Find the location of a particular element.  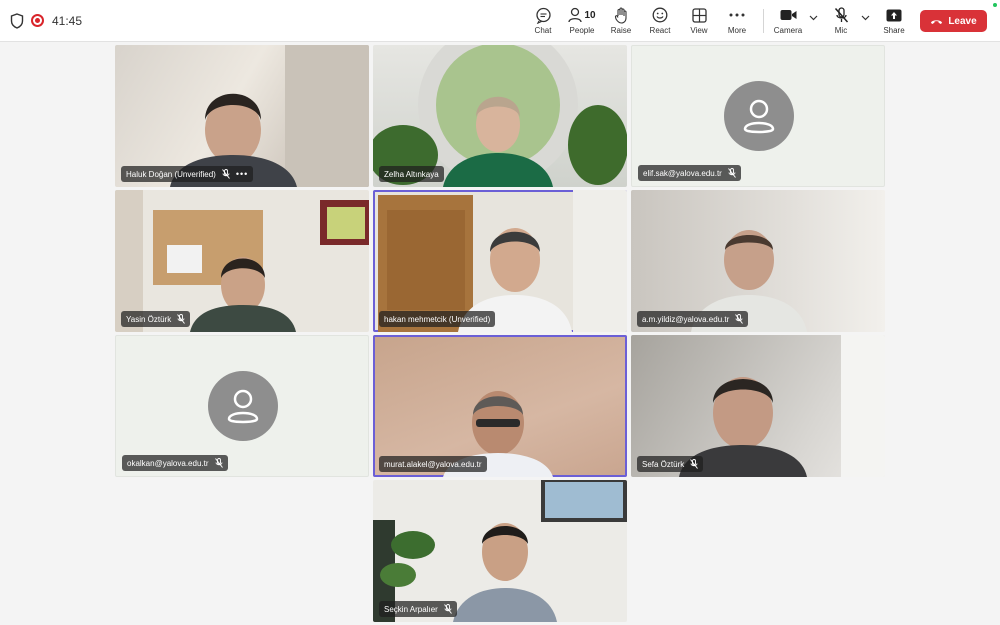

react-button: React is located at coordinates (660, 22).